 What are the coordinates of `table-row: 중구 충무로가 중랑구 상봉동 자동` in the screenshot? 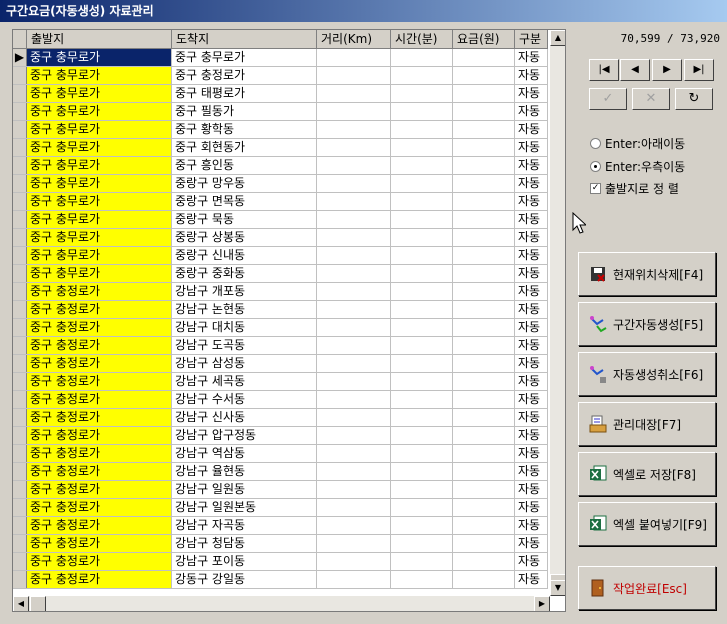 It's located at (280, 238).